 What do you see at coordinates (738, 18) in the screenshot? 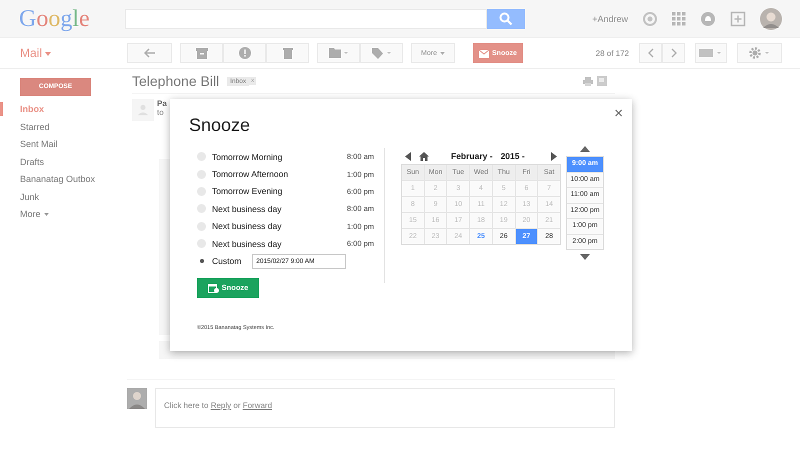
I see `add-icon` at bounding box center [738, 18].